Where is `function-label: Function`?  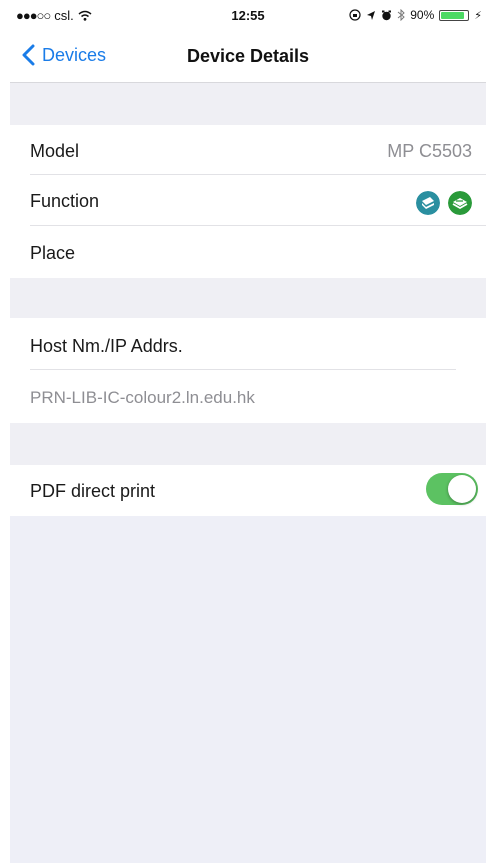
function-label: Function is located at coordinates (65, 201).